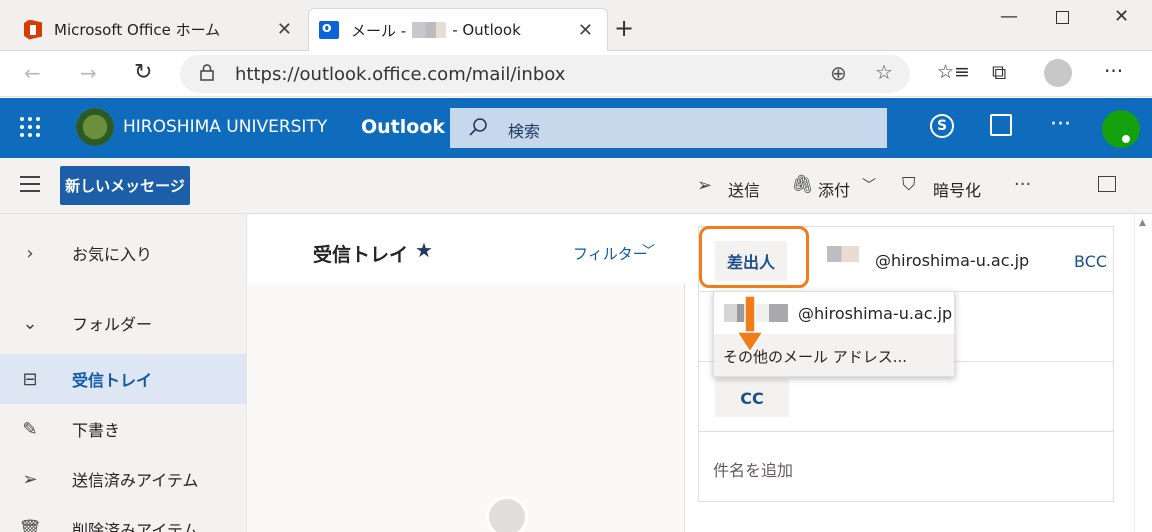 The width and height of the screenshot is (1152, 532). I want to click on tab-label: Microsoft Office ホーム, so click(137, 30).